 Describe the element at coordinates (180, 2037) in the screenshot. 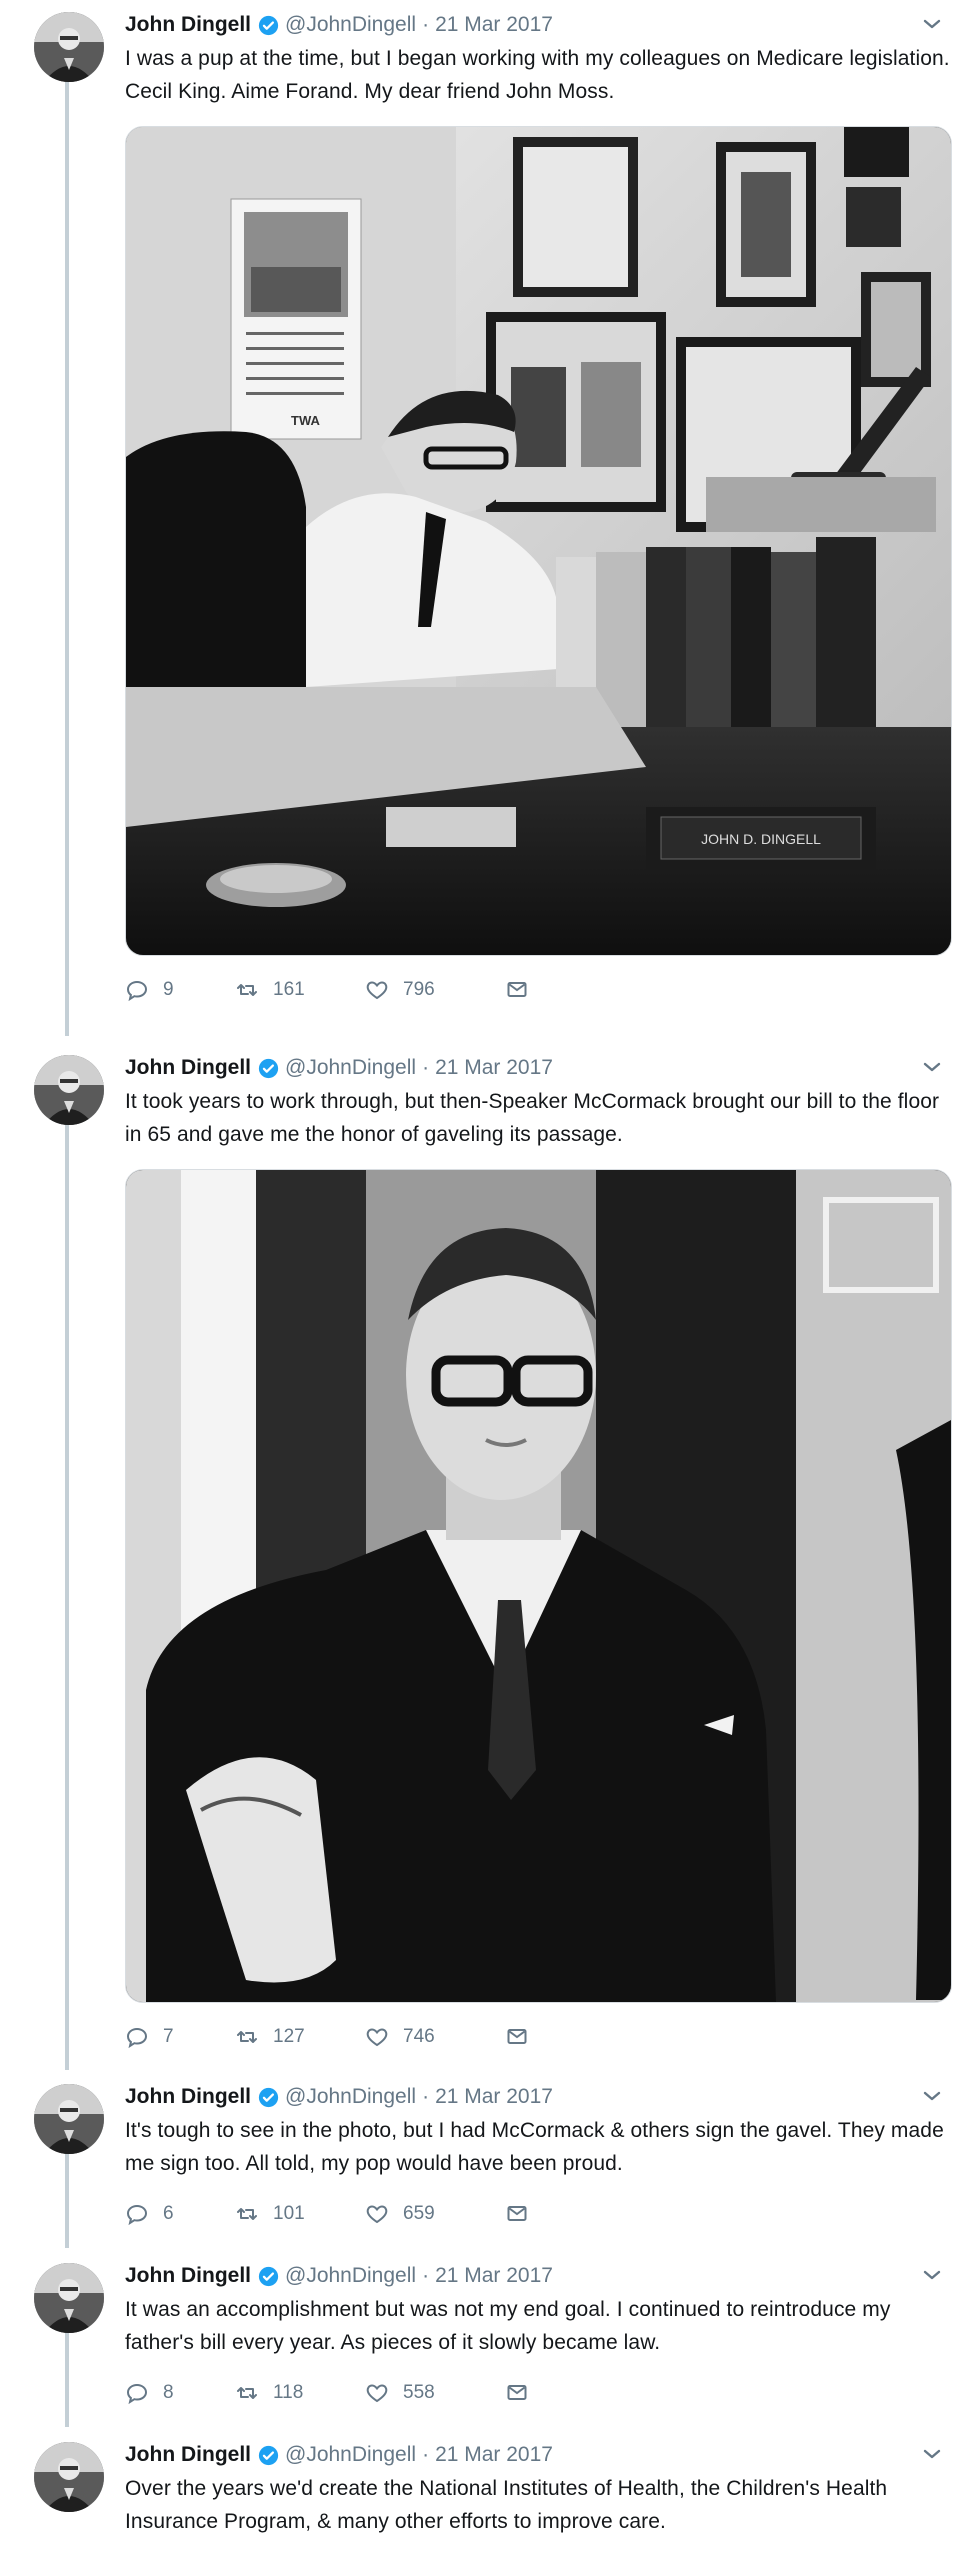

I see `reply-button: 7` at that location.